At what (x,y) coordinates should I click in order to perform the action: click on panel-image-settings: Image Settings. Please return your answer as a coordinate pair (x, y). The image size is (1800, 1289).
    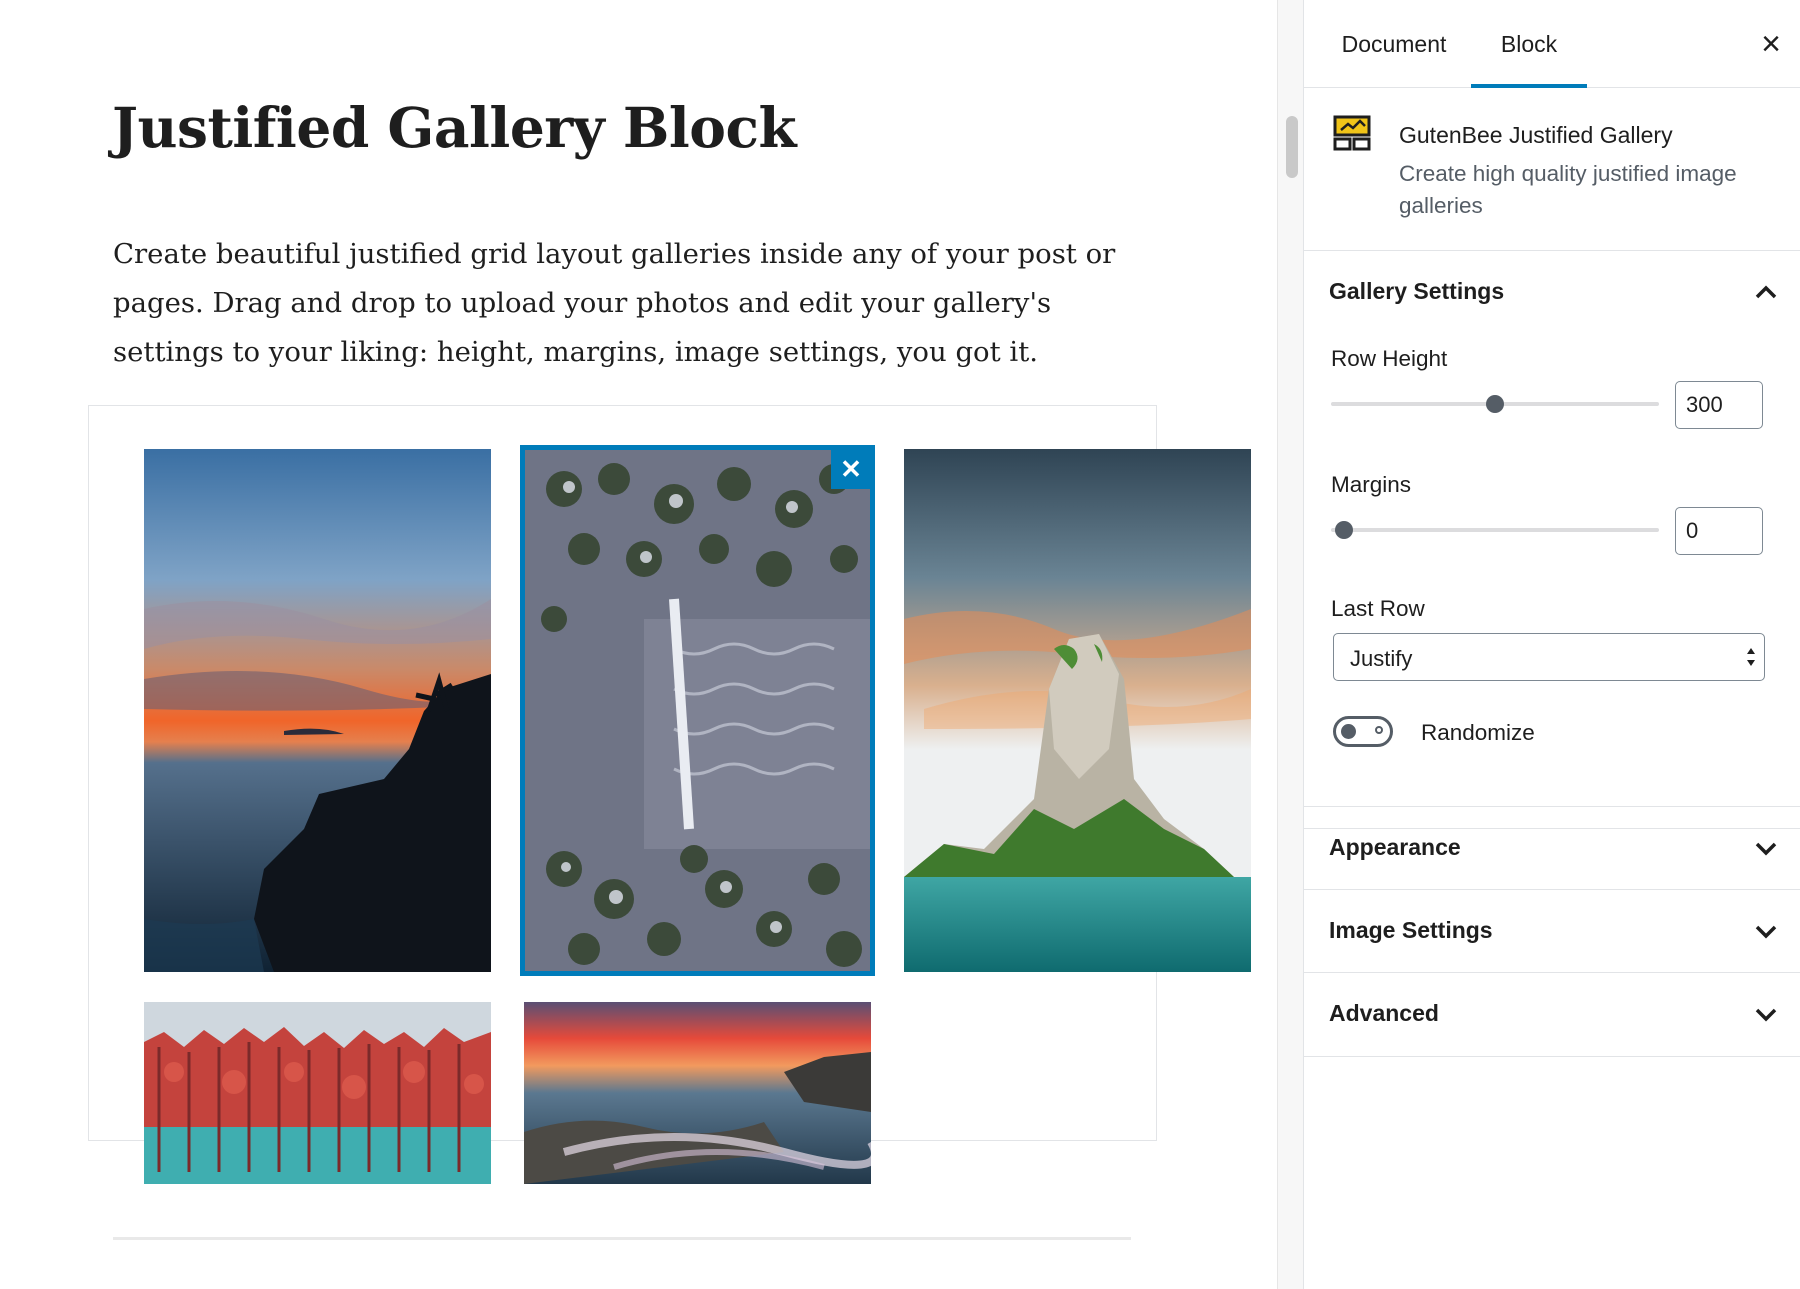
    Looking at the image, I should click on (1552, 931).